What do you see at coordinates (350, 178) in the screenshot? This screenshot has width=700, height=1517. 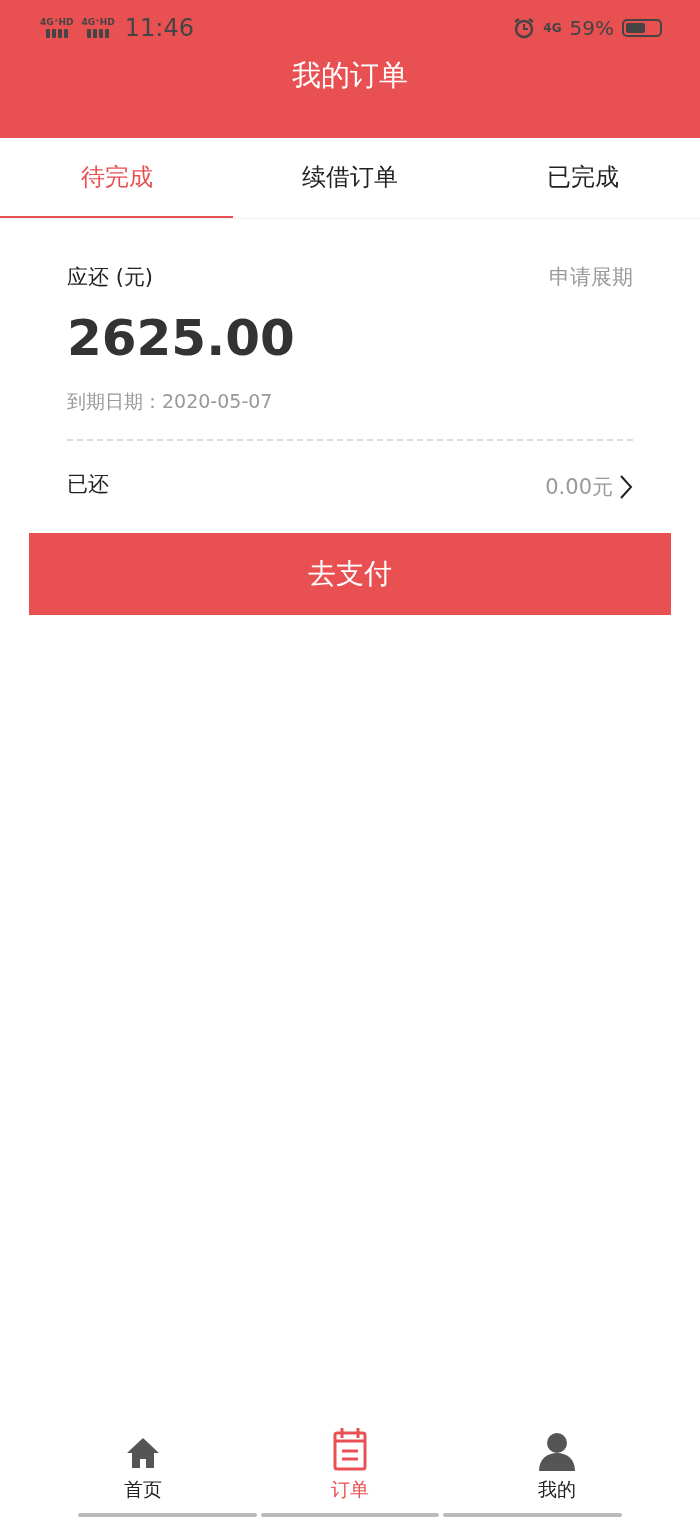 I see `tab: 续借订单` at bounding box center [350, 178].